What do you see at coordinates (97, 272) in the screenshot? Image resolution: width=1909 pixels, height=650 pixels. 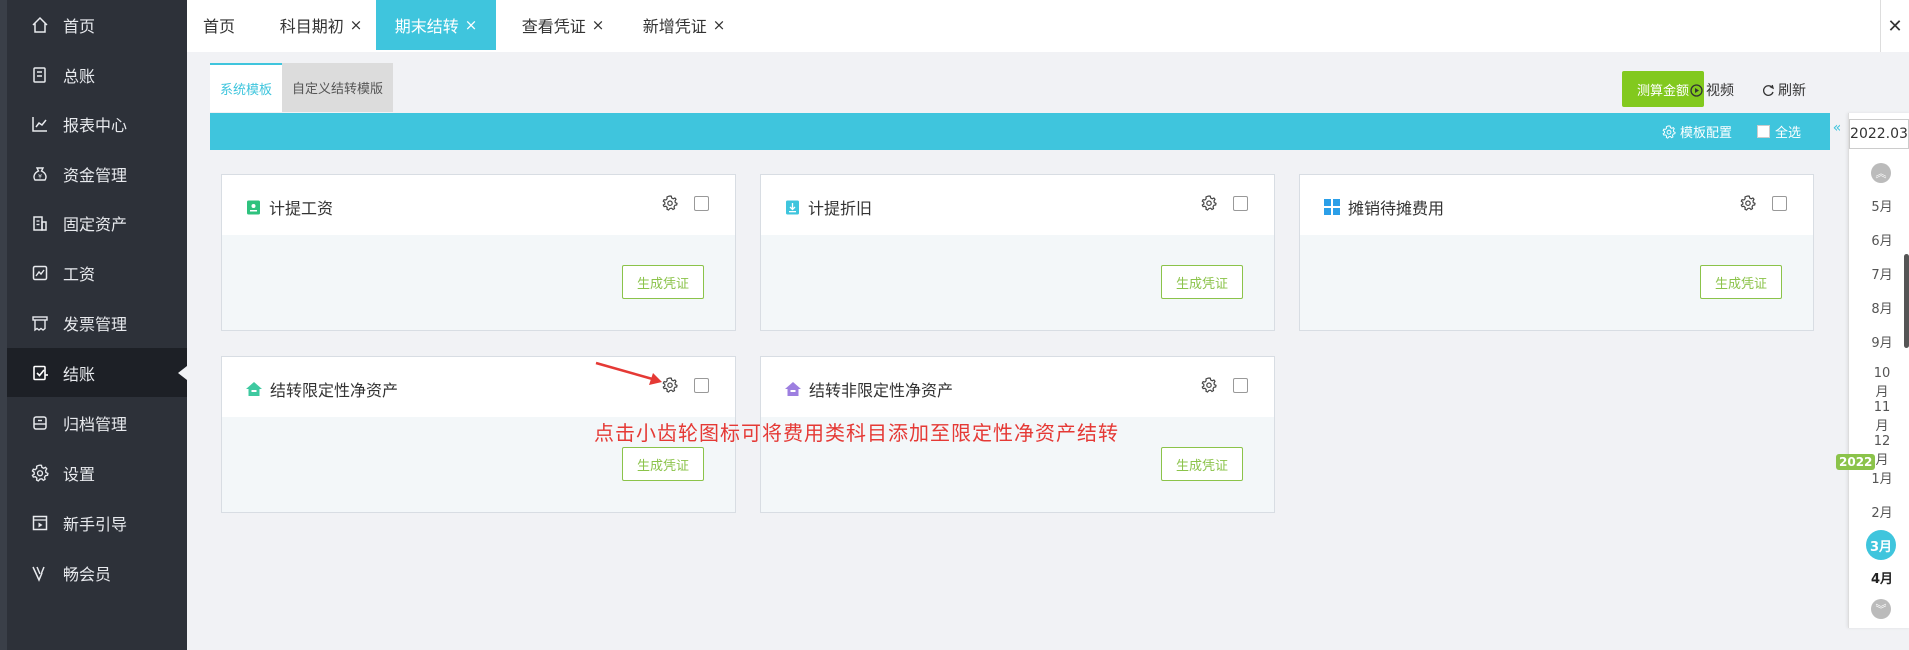 I see `sidebar-item-5: 工资` at bounding box center [97, 272].